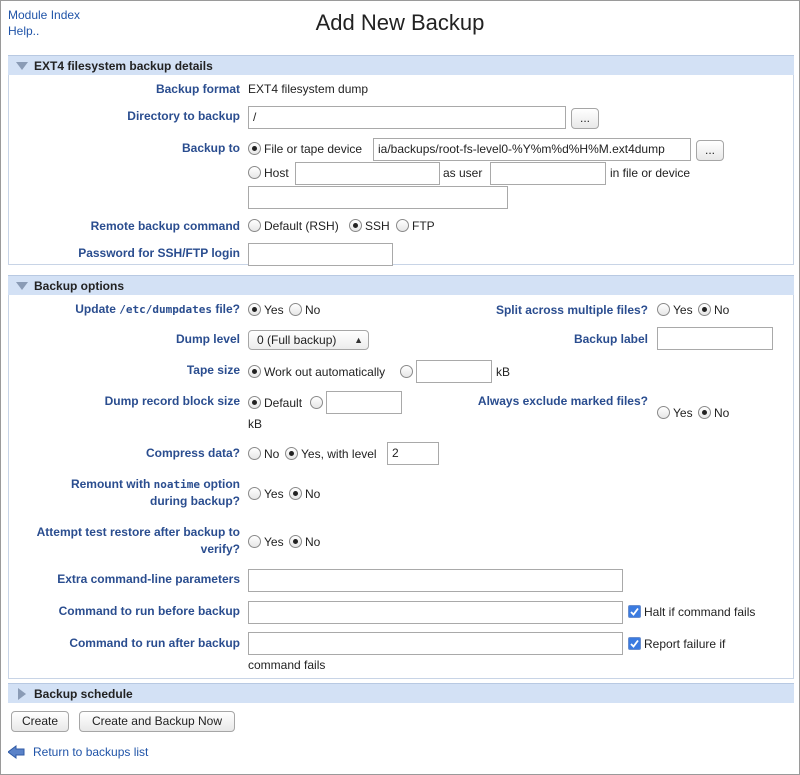  I want to click on host-option-label: Host, so click(276, 173).